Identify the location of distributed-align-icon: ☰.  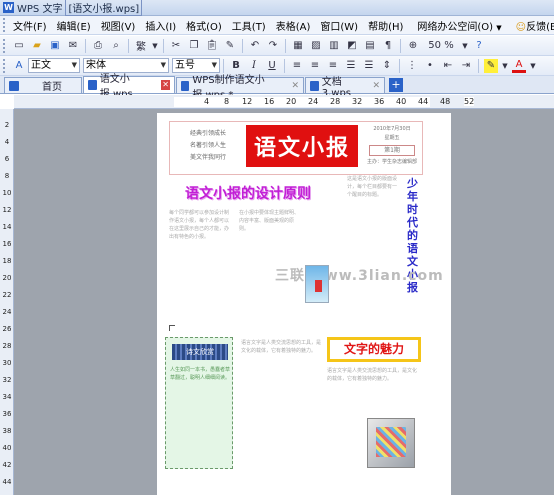
(369, 66).